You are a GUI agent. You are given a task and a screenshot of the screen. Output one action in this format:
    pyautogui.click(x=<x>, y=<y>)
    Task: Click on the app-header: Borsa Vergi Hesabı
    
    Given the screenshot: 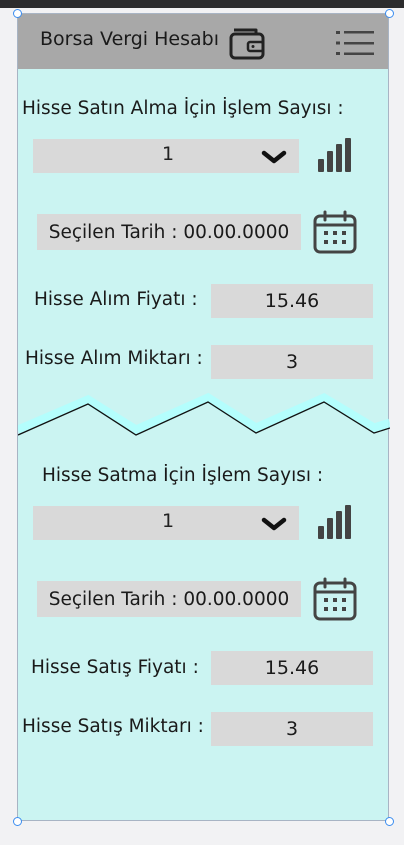 What is the action you would take?
    pyautogui.click(x=203, y=41)
    